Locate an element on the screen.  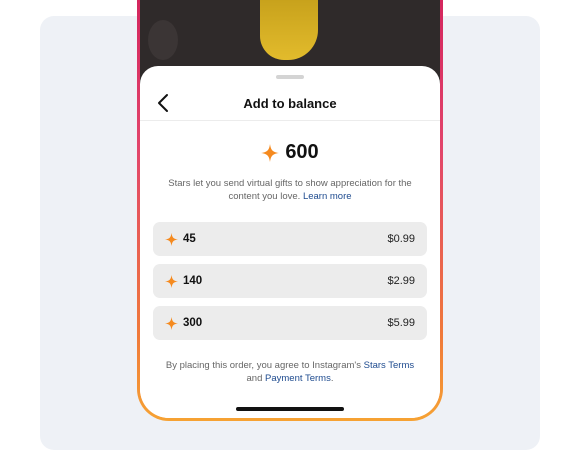
star-option-45: 45 $0.99 is located at coordinates (290, 239).